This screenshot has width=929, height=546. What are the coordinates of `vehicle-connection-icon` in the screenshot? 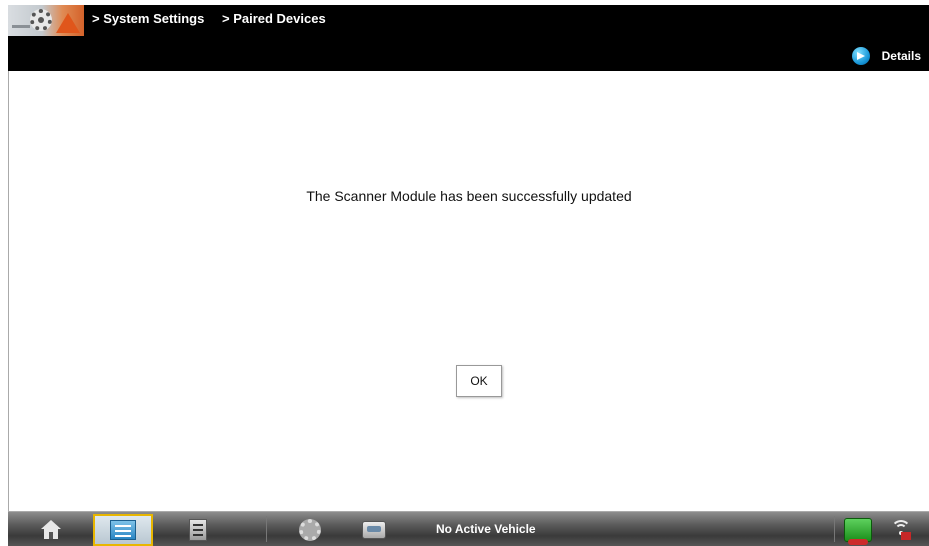 It's located at (858, 531).